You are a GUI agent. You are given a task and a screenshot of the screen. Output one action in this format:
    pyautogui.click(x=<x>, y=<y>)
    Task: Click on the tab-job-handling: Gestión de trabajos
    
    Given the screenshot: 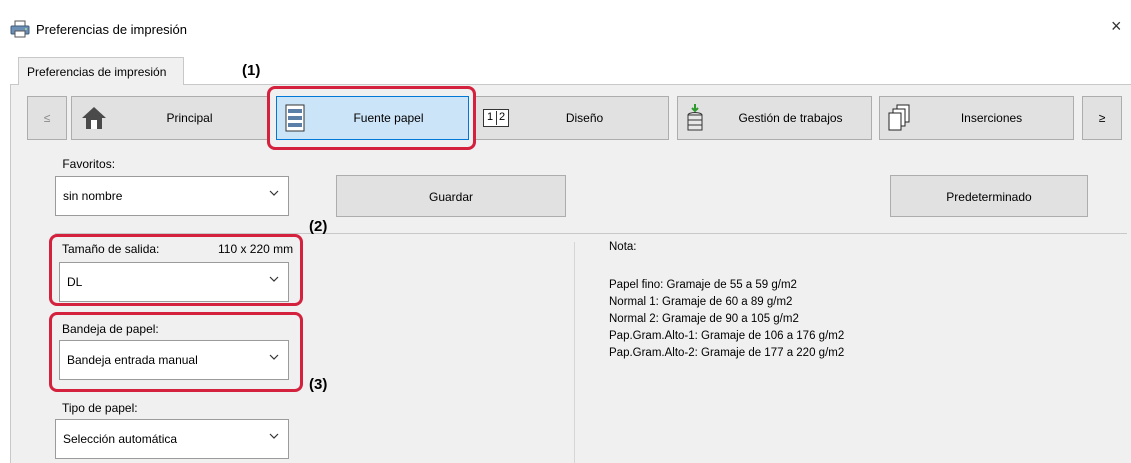 What is the action you would take?
    pyautogui.click(x=774, y=118)
    